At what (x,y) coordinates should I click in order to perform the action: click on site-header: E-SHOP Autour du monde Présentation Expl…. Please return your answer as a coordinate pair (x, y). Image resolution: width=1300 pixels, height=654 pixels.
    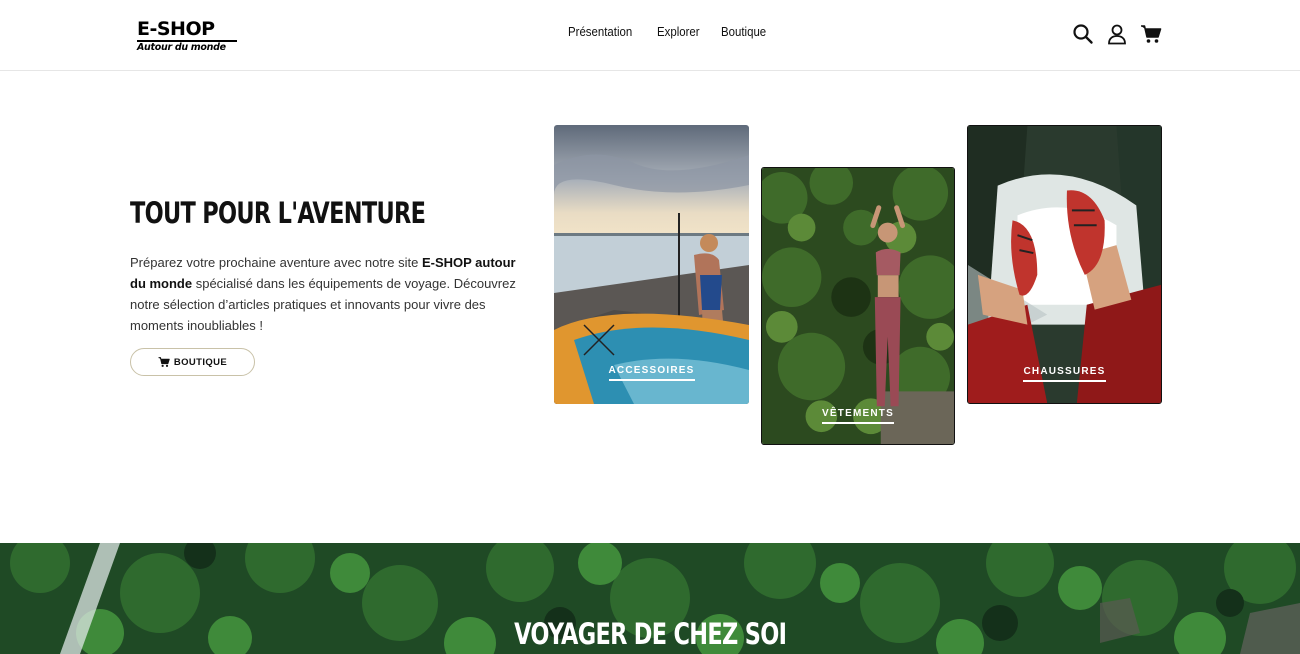
    Looking at the image, I should click on (650, 35).